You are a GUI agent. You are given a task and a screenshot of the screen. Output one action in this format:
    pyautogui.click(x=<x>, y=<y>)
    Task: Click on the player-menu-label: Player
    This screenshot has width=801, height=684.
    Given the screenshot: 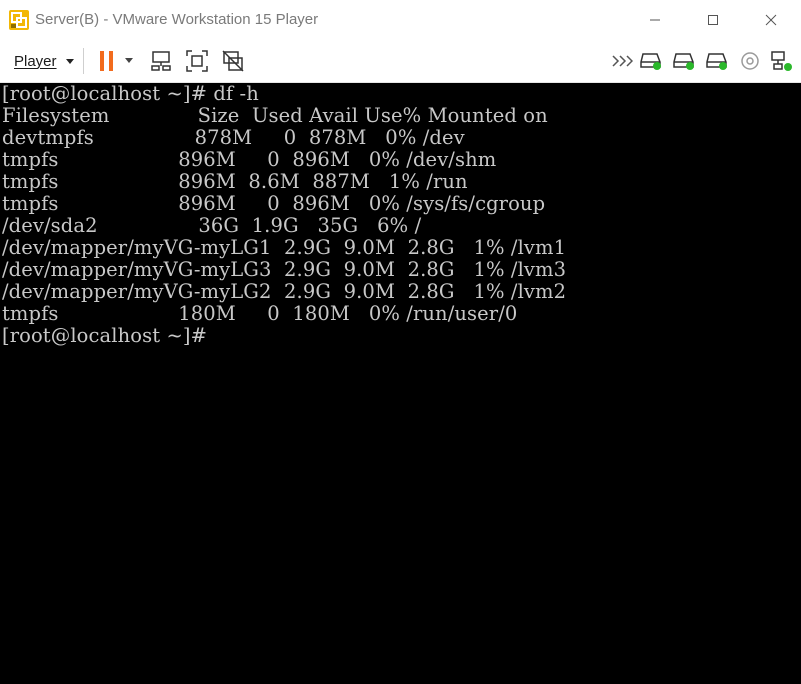 What is the action you would take?
    pyautogui.click(x=35, y=61)
    